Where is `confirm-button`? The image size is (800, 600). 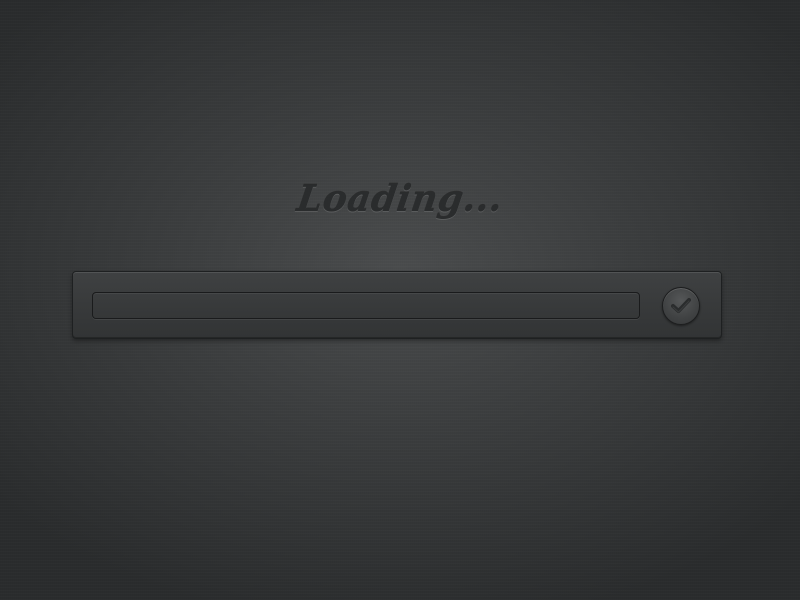
confirm-button is located at coordinates (681, 306).